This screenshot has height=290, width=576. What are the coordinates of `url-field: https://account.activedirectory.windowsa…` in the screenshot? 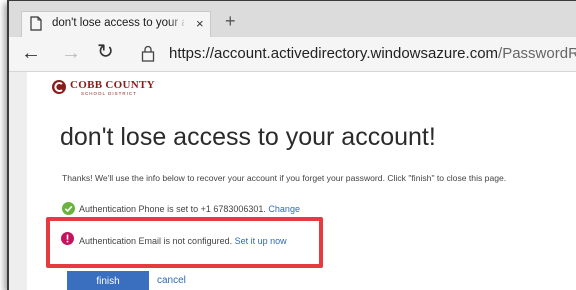 It's located at (372, 53).